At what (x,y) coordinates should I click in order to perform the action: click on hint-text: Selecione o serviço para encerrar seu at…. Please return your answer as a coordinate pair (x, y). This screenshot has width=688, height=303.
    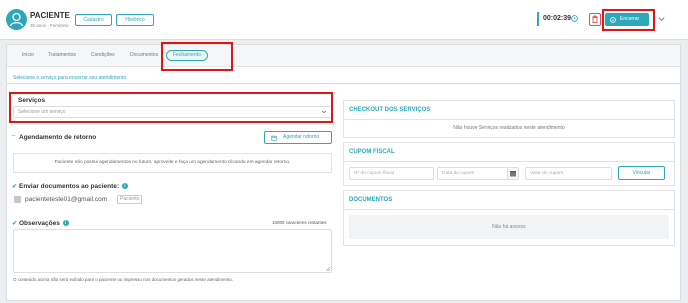
    Looking at the image, I should click on (70, 78).